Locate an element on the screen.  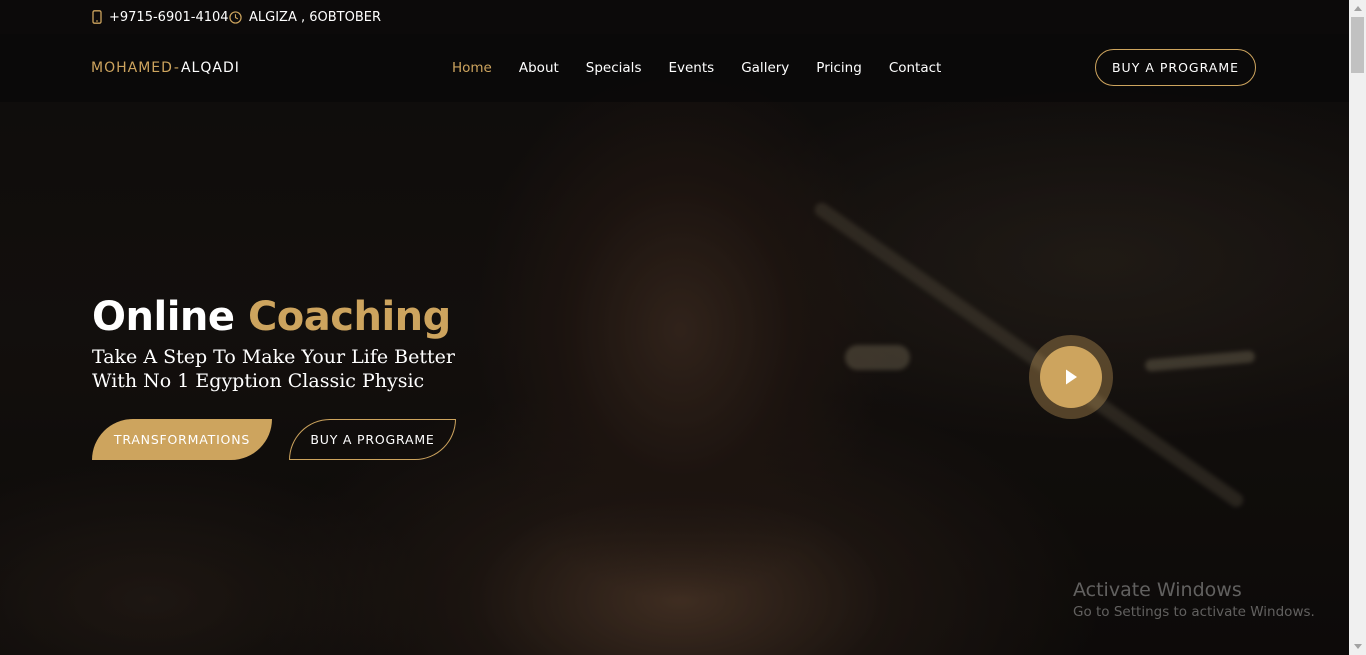
page-scrollbar is located at coordinates (1357, 327).